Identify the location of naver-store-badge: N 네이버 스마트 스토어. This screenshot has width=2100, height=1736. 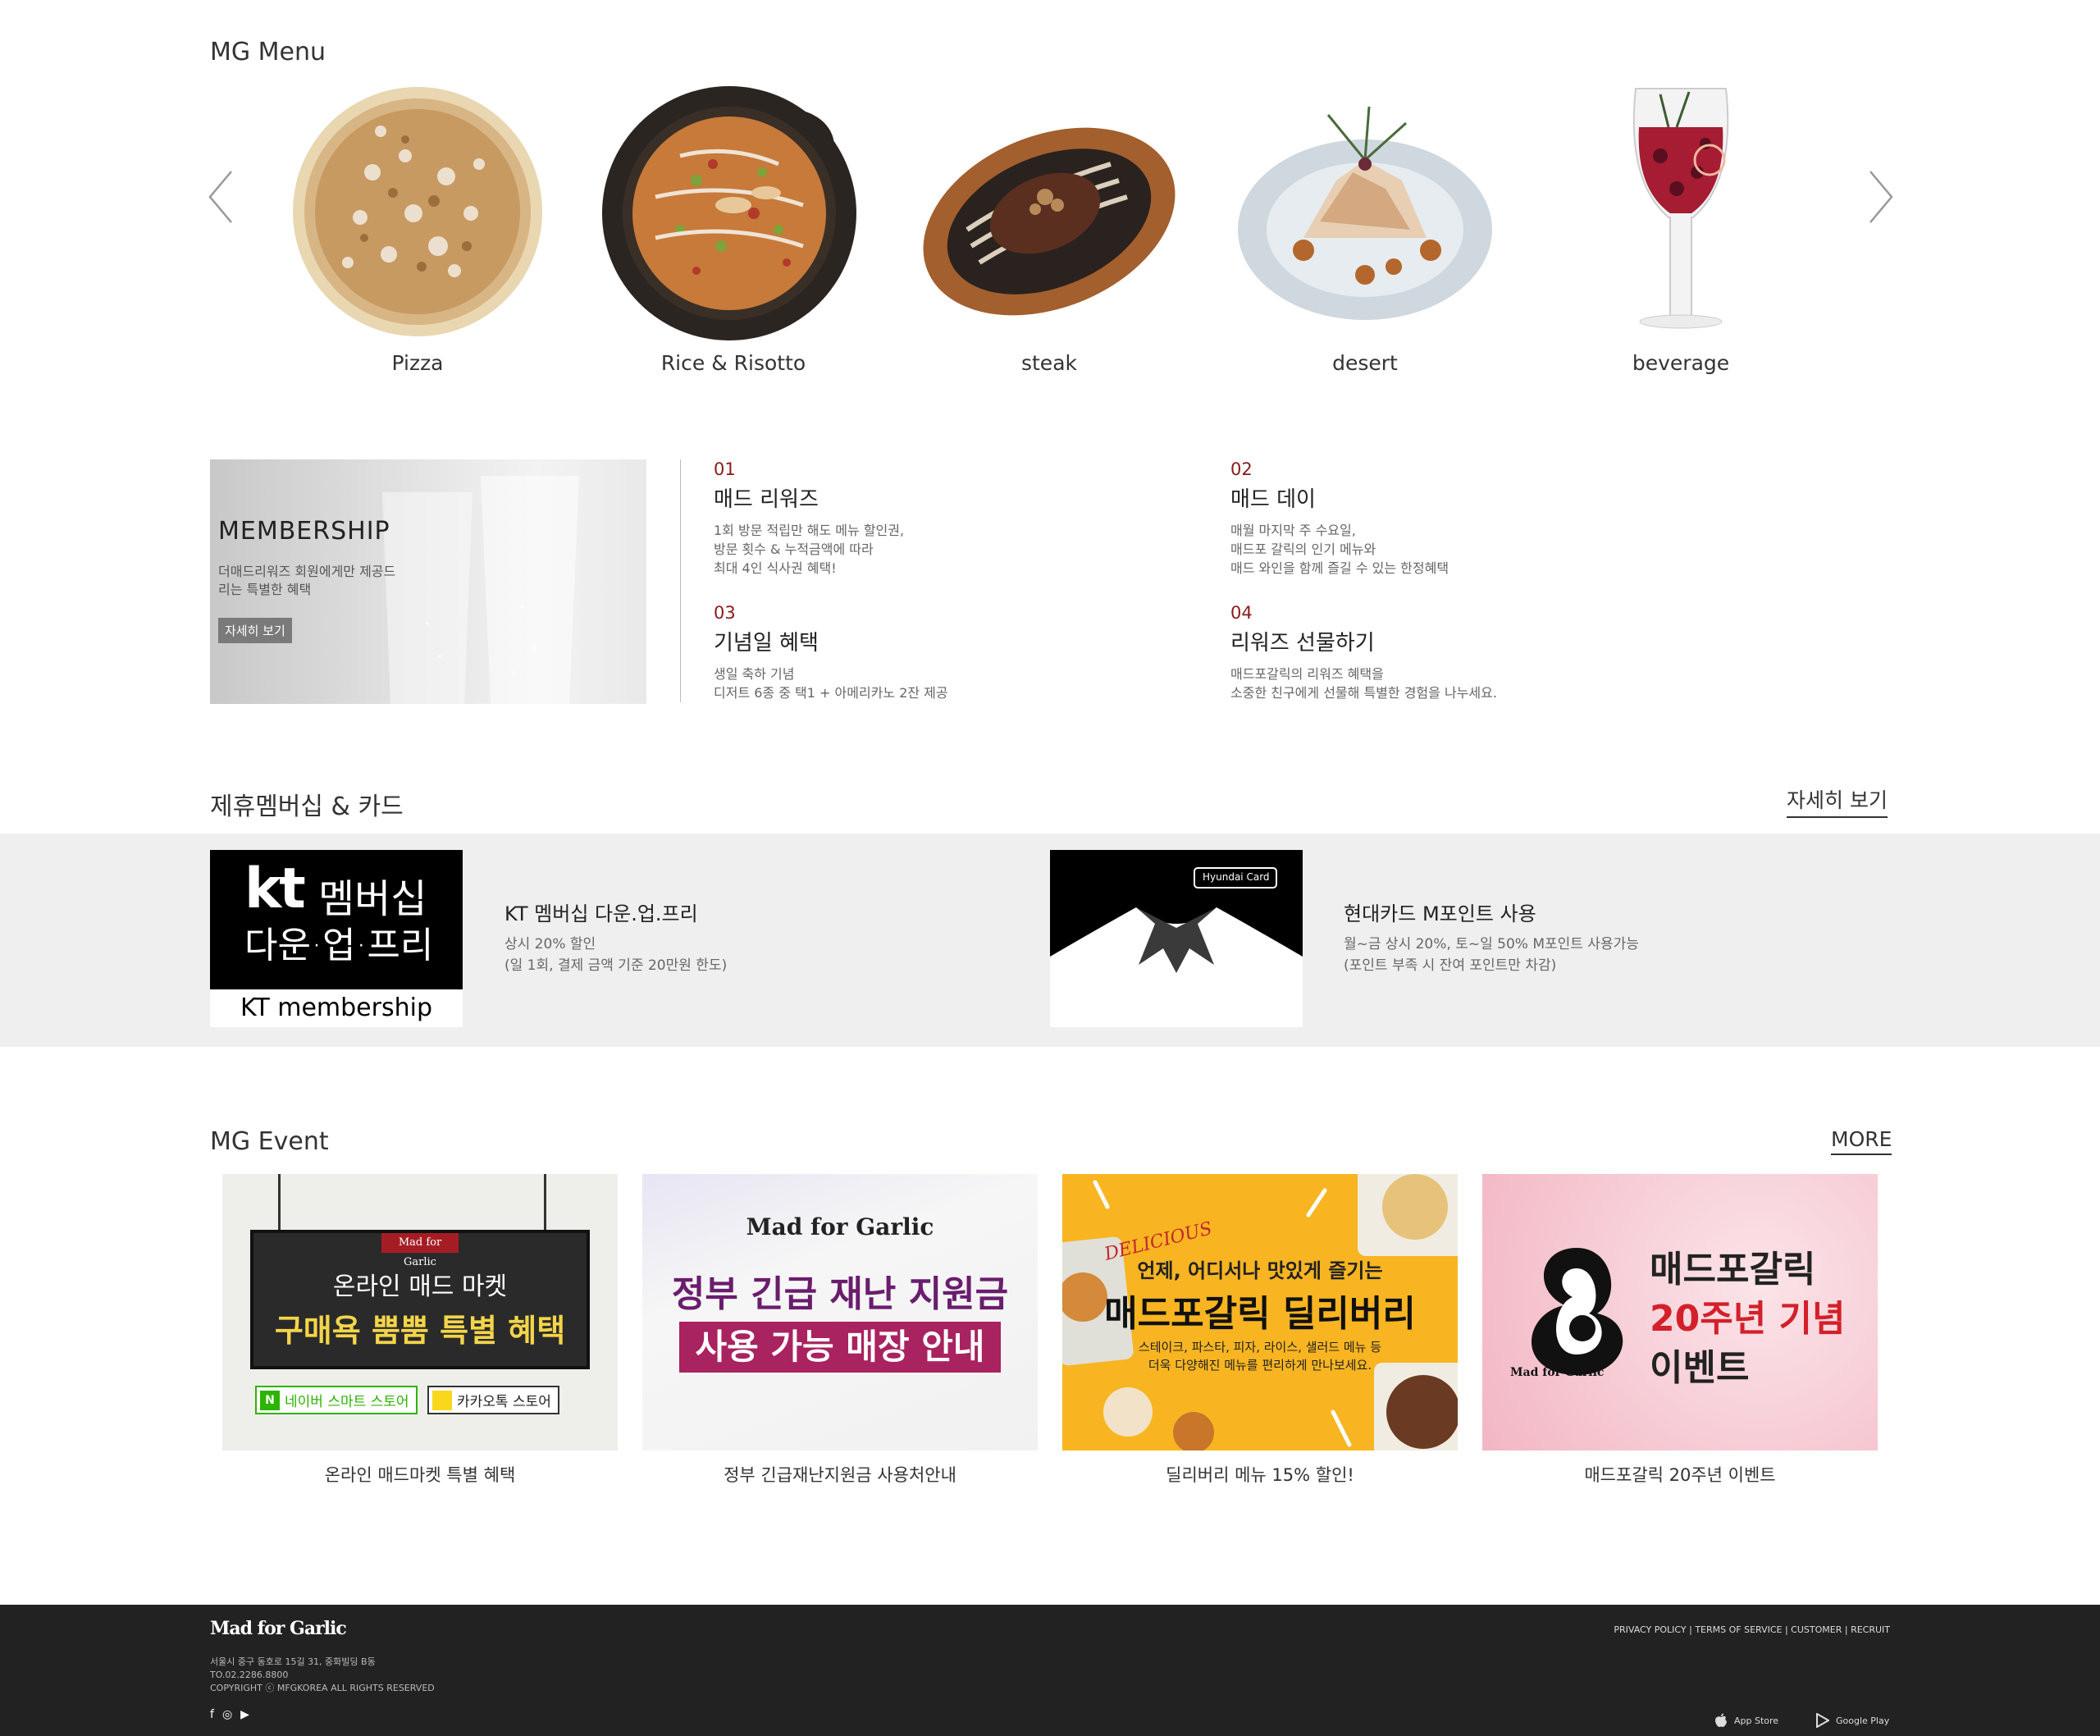
(336, 1400).